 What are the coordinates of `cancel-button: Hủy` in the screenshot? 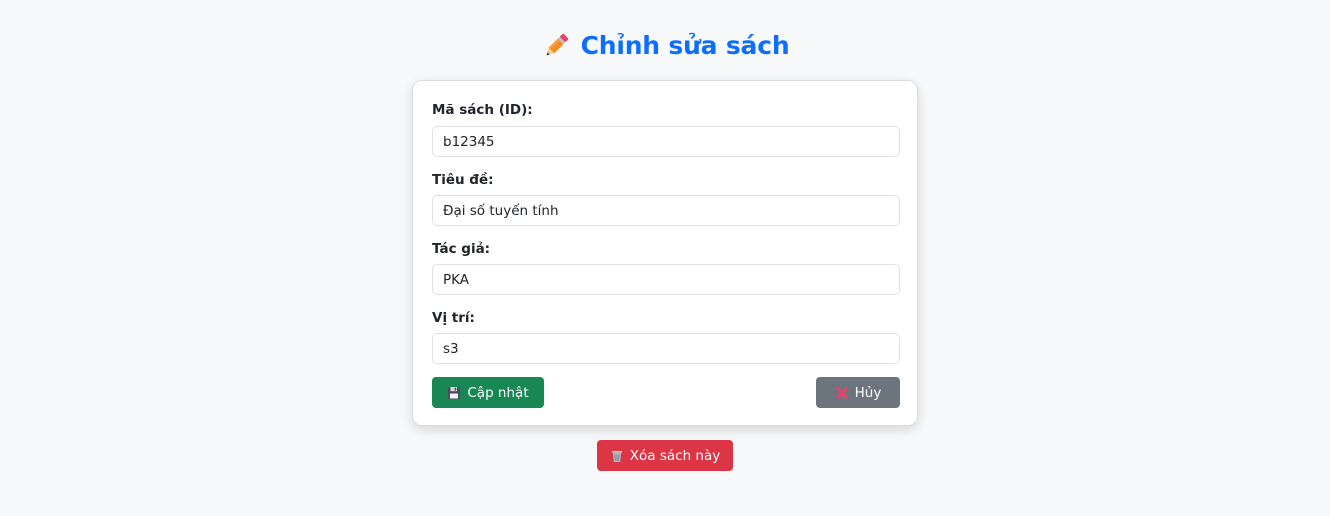 It's located at (858, 392).